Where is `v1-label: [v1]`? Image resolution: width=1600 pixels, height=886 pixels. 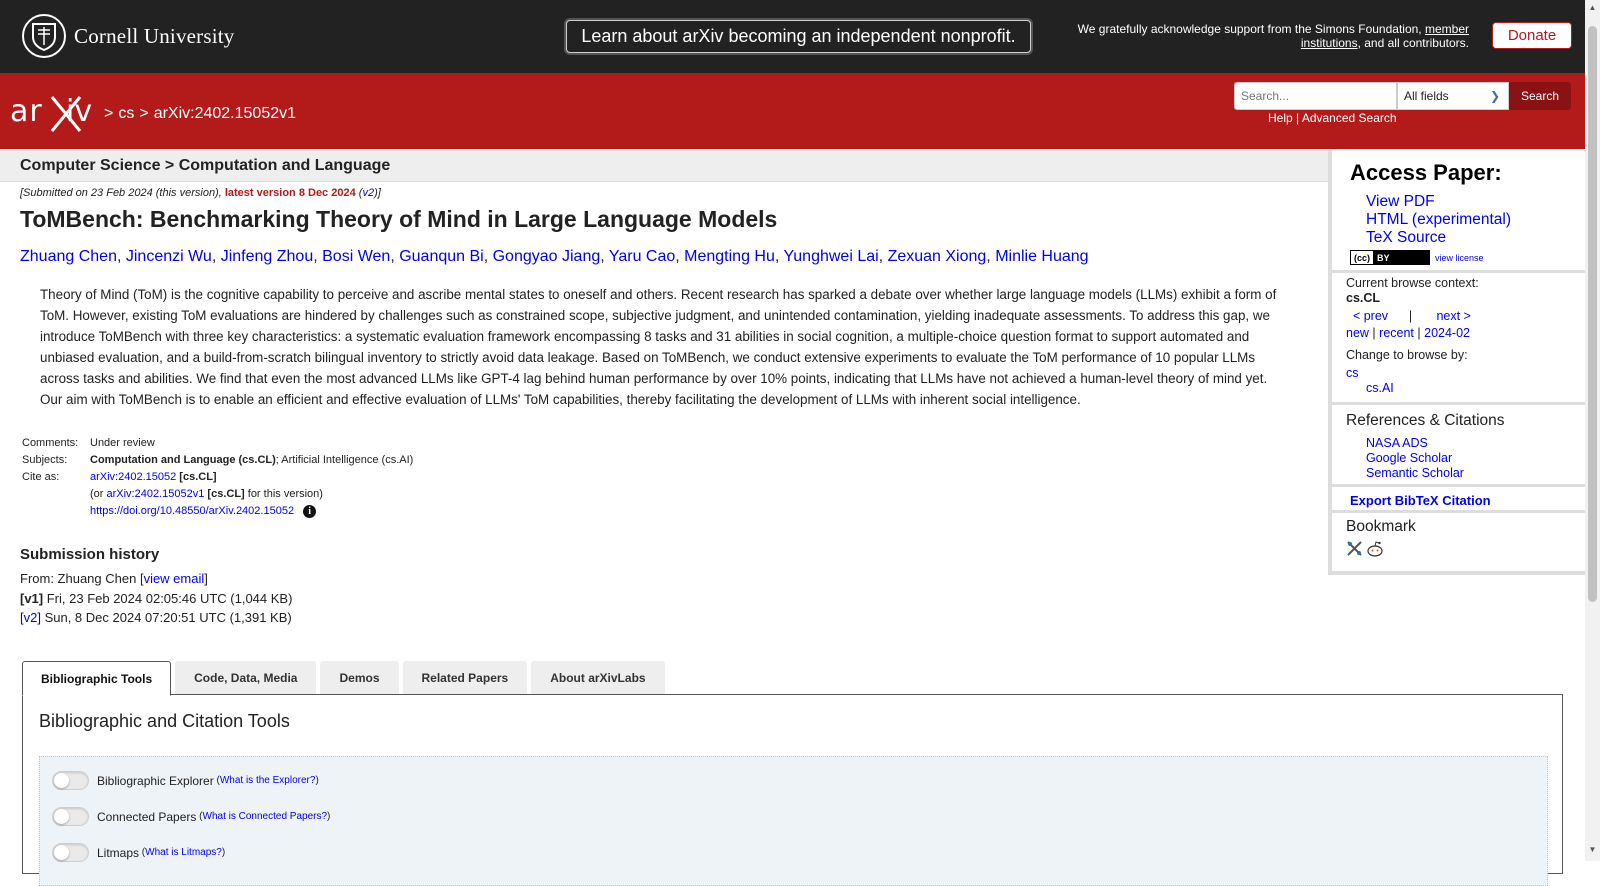 v1-label: [v1] is located at coordinates (32, 598).